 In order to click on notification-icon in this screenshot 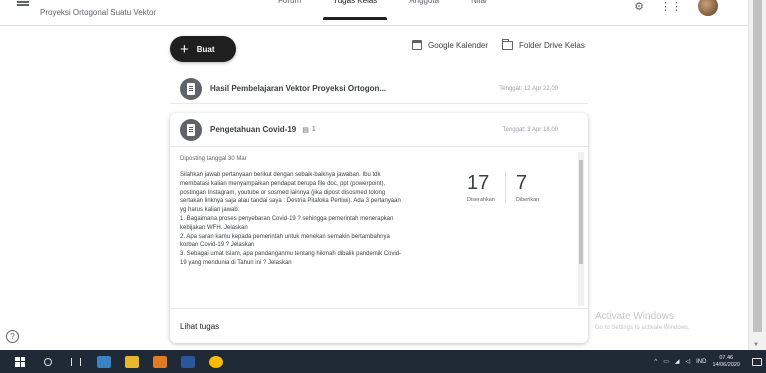, I will do `click(757, 361)`.